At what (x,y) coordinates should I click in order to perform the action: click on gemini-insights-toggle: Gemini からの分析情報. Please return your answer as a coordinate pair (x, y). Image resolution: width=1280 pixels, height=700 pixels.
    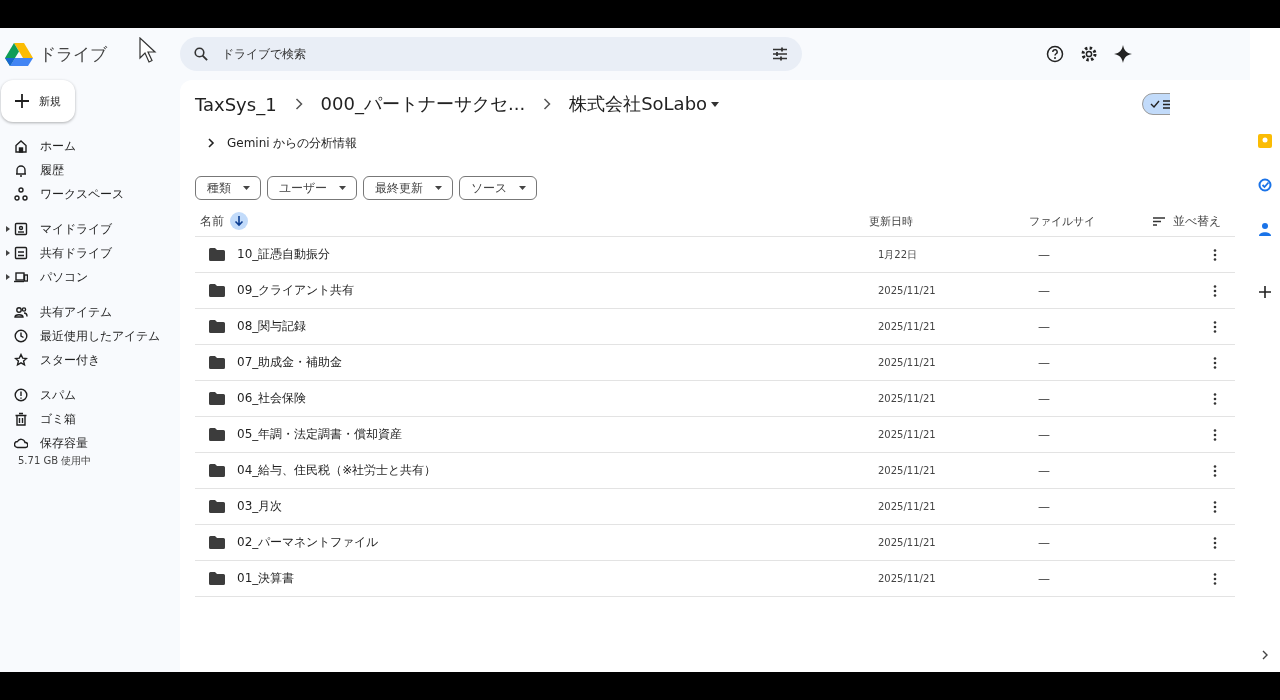
    Looking at the image, I should click on (722, 143).